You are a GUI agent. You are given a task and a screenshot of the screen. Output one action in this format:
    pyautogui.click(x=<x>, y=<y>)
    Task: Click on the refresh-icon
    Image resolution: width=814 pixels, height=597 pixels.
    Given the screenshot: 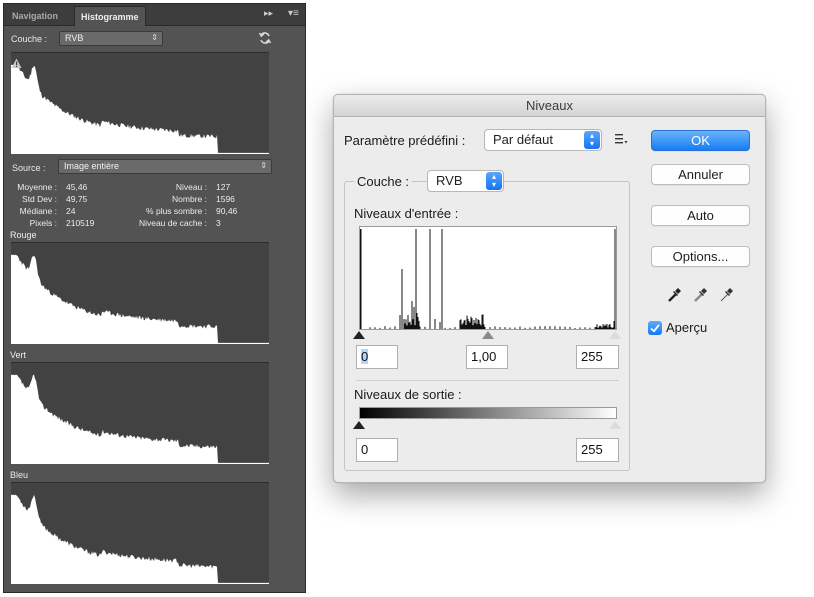 What is the action you would take?
    pyautogui.click(x=265, y=38)
    